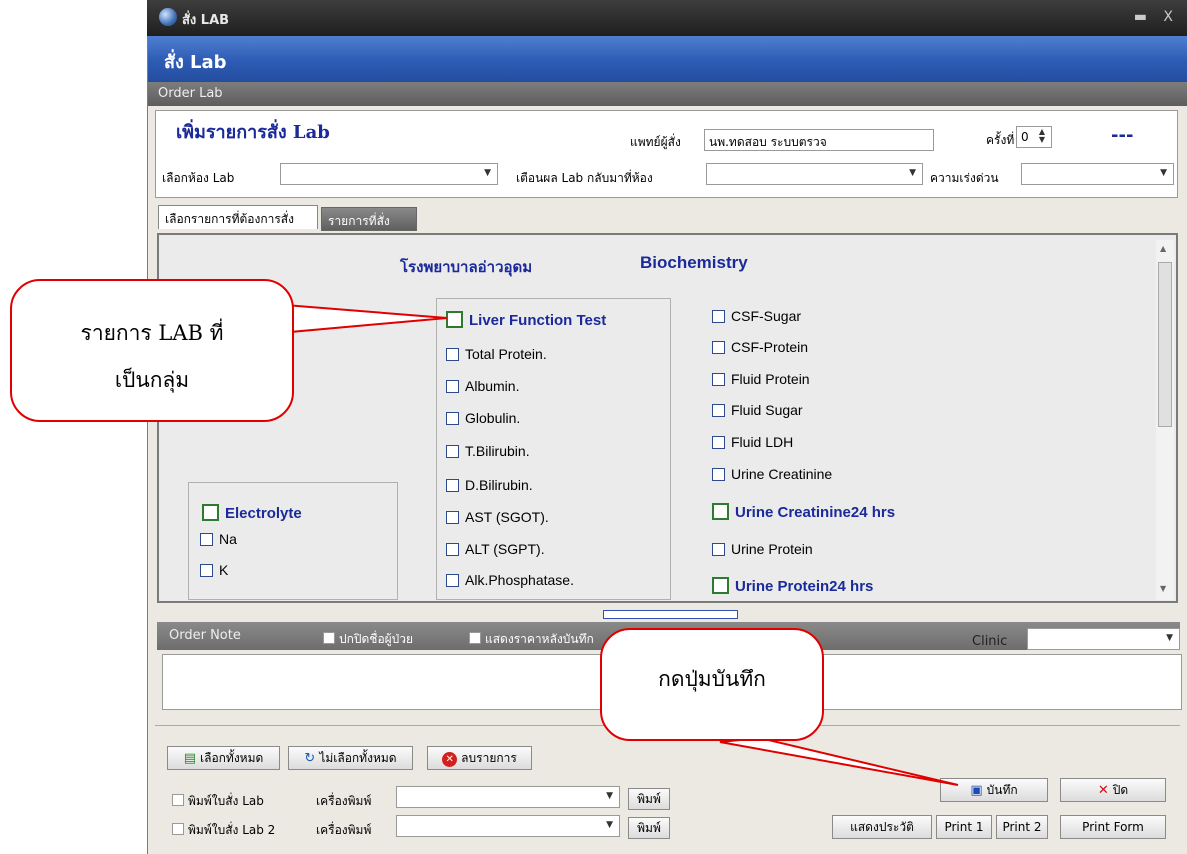  What do you see at coordinates (531, 639) in the screenshot?
I see `show-price-checkbox: แสดงราคาหลังบันทึก` at bounding box center [531, 639].